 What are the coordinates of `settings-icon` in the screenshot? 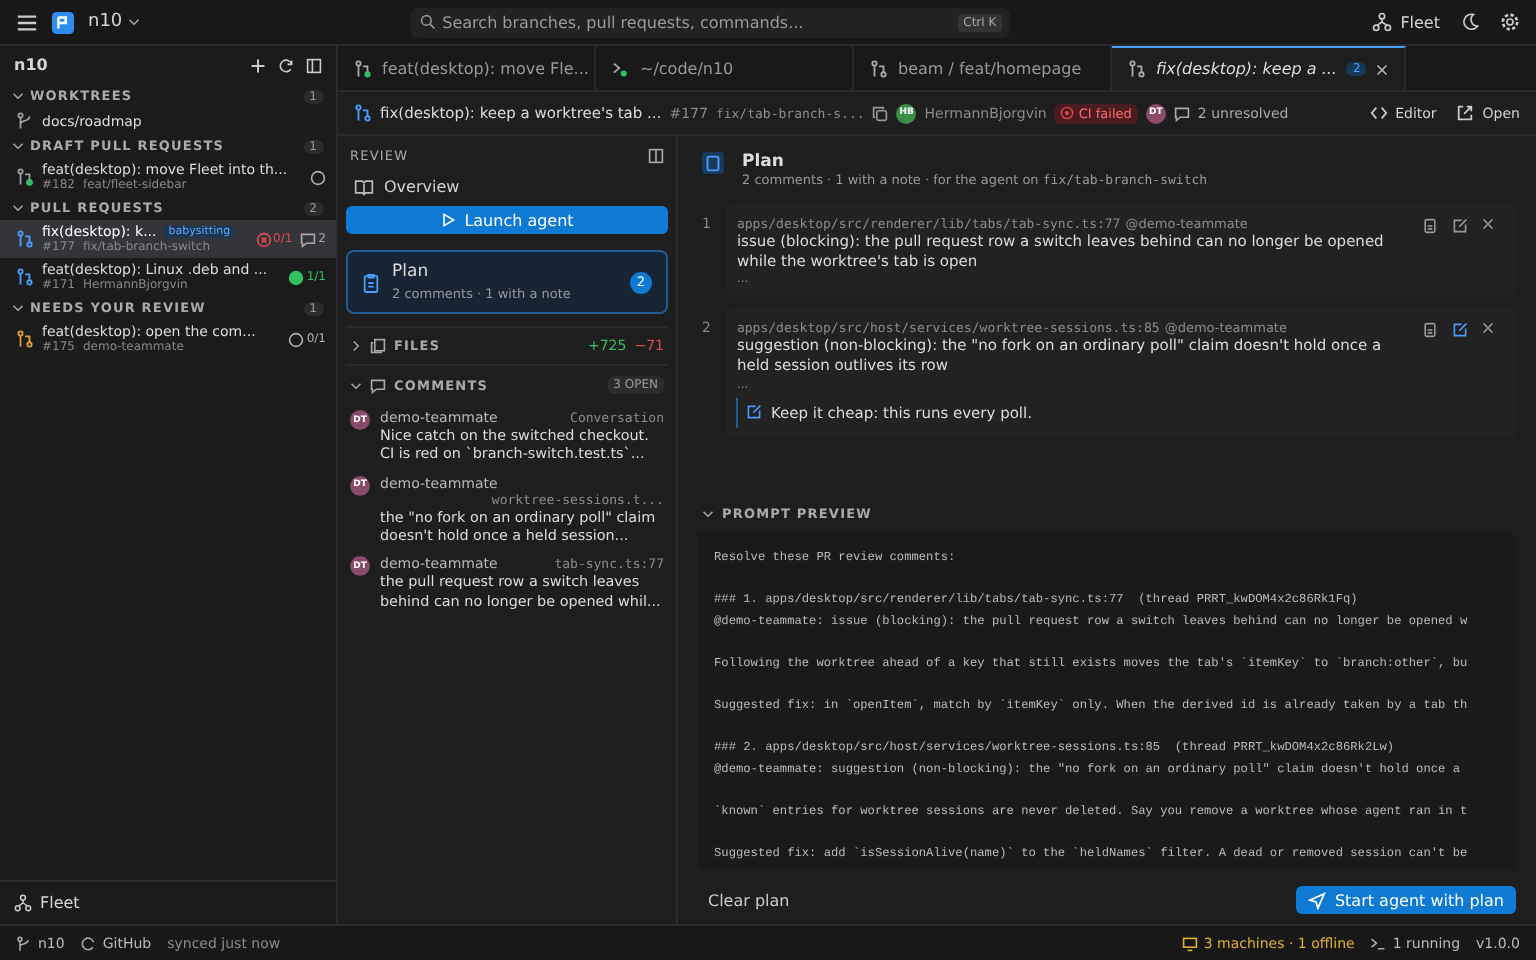 It's located at (1510, 22).